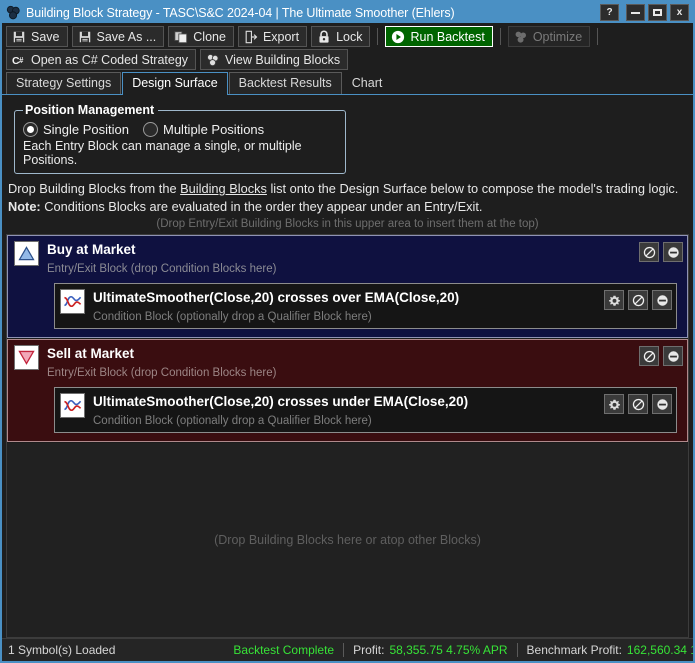 The height and width of the screenshot is (663, 695). Describe the element at coordinates (24, 206) in the screenshot. I see `note-label: Note:` at that location.